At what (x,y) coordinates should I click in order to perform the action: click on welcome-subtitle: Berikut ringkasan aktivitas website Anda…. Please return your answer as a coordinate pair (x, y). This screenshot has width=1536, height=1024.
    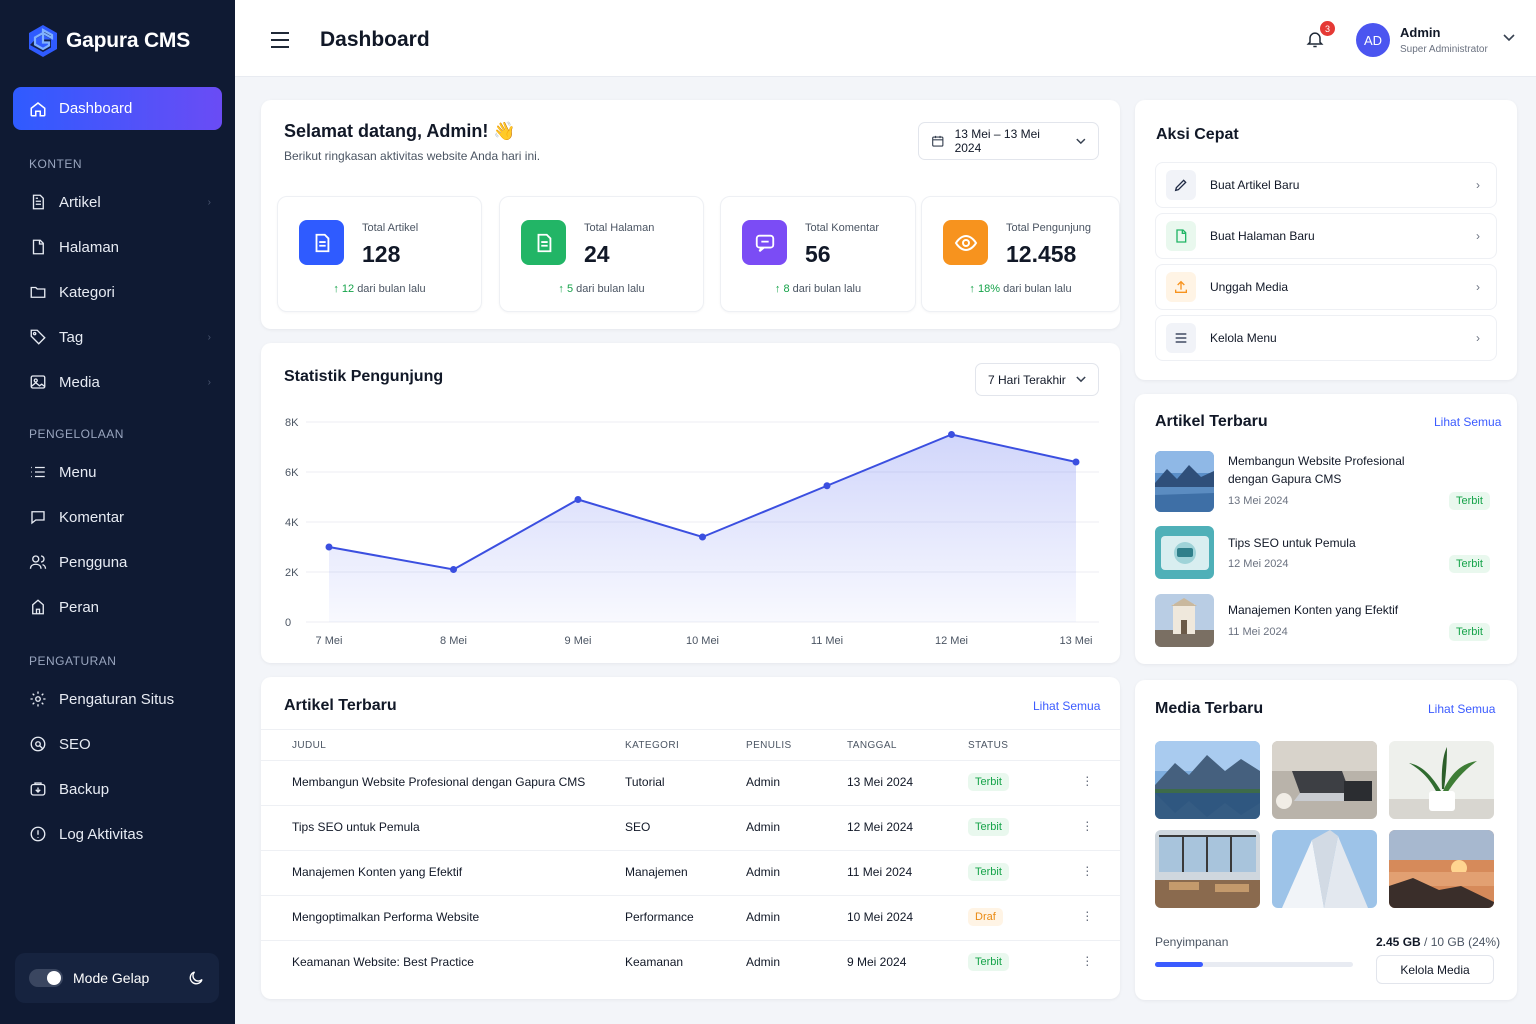
    Looking at the image, I should click on (412, 156).